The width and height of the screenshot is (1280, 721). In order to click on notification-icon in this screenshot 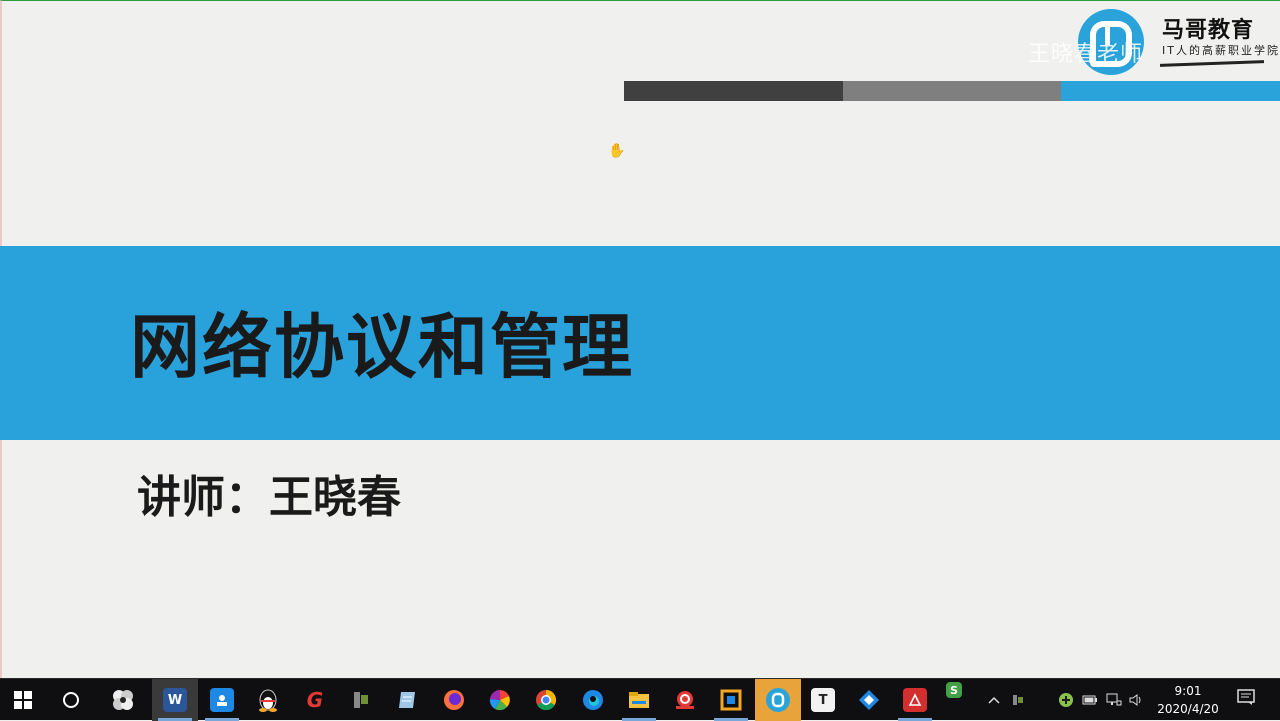, I will do `click(1246, 697)`.